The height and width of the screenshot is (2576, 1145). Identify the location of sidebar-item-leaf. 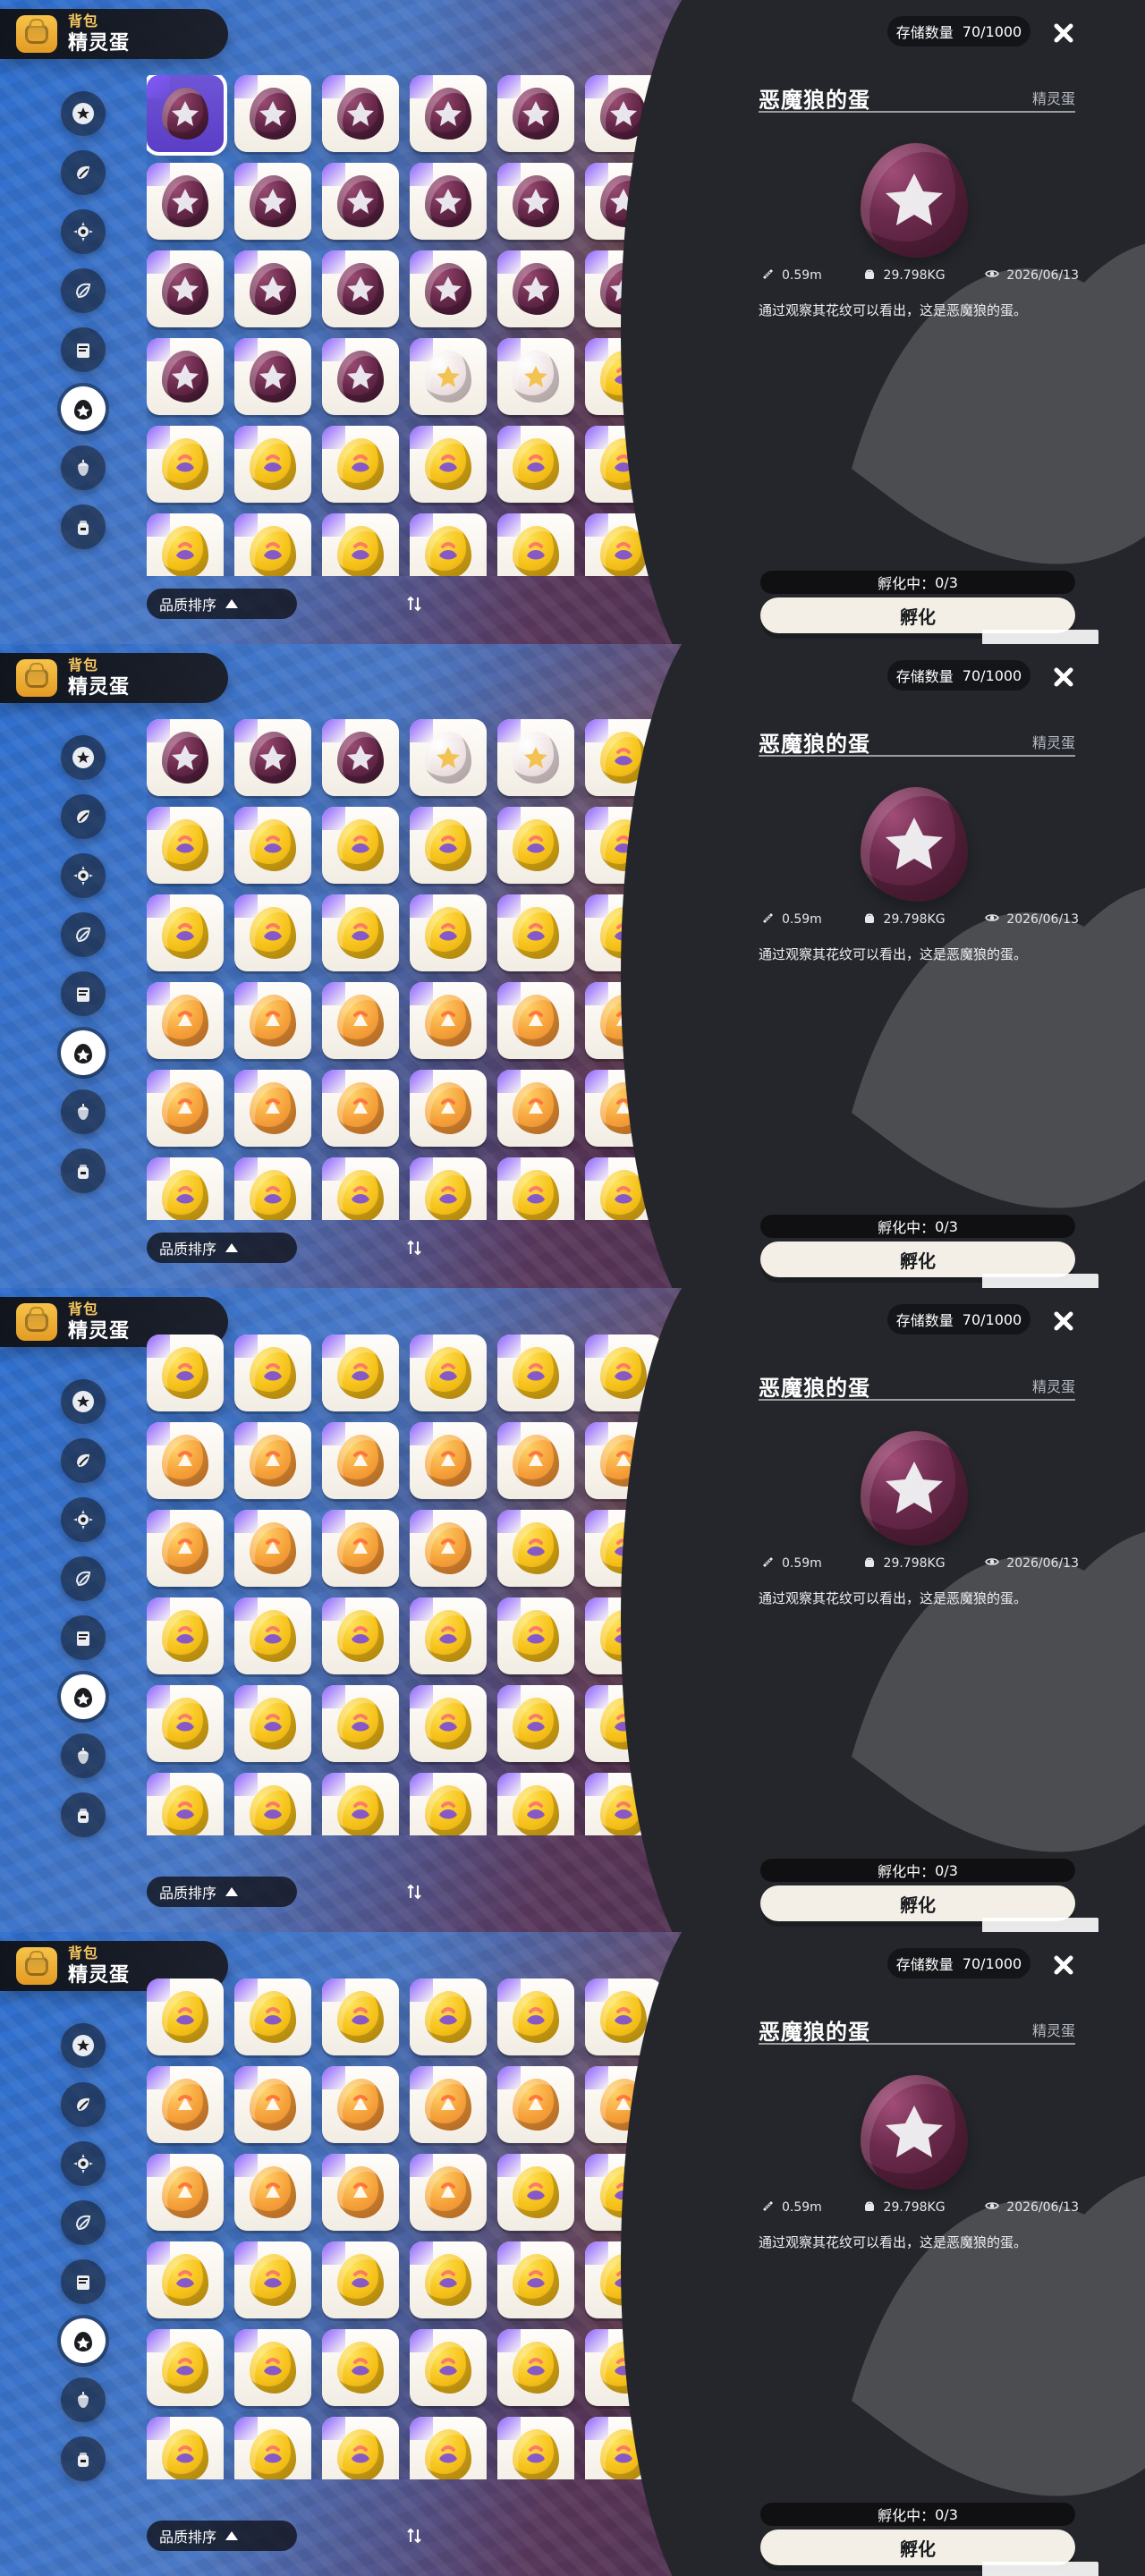
(83, 2104).